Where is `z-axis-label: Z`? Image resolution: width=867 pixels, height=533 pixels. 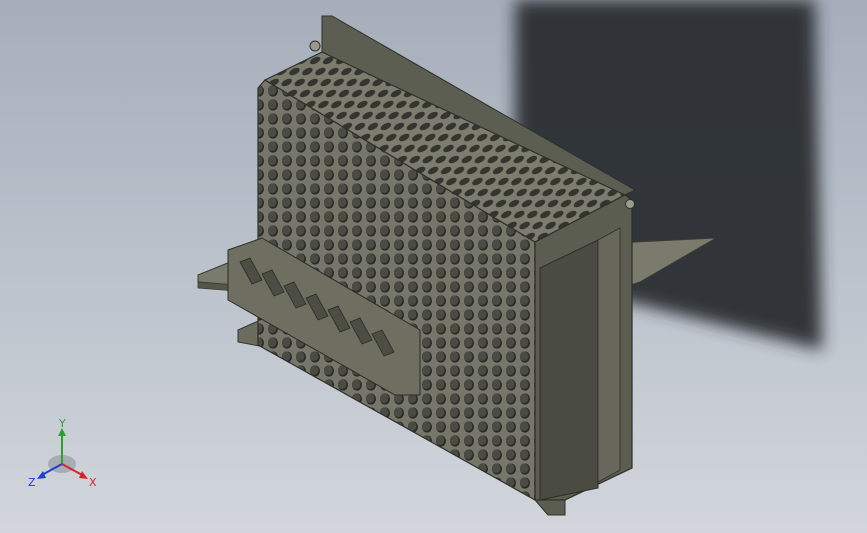
z-axis-label: Z is located at coordinates (32, 482).